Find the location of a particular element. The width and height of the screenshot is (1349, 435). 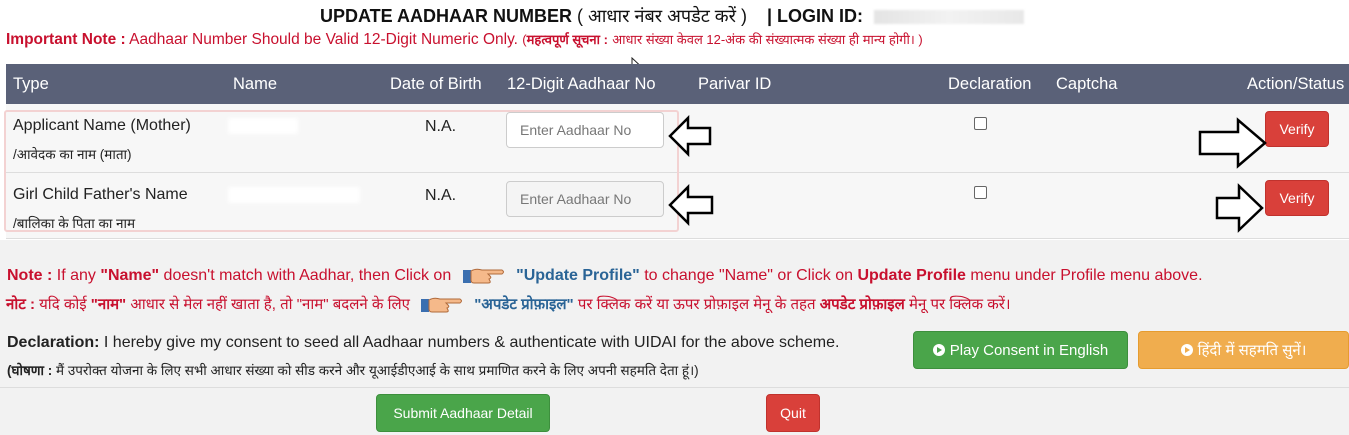

note-text: to change "Name" or Click on is located at coordinates (748, 276).